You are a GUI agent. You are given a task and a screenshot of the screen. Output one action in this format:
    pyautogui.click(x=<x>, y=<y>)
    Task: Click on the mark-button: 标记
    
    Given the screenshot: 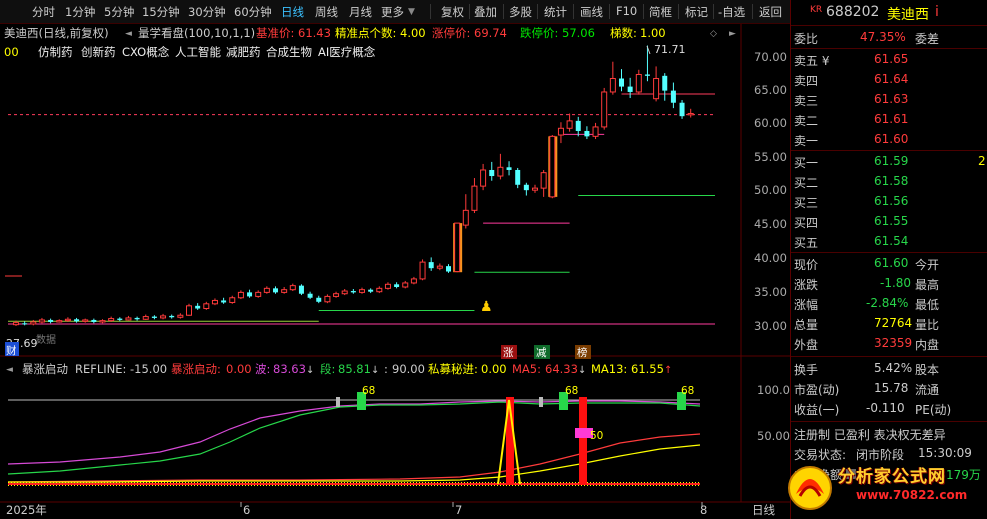 What is the action you would take?
    pyautogui.click(x=696, y=12)
    